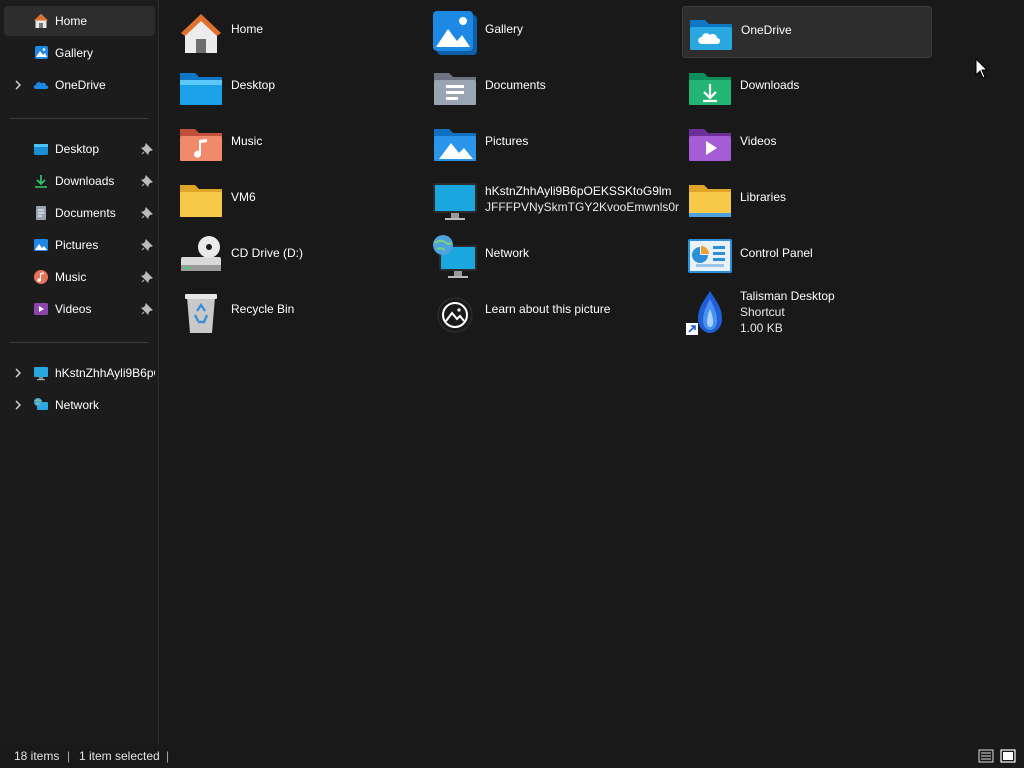  What do you see at coordinates (201, 145) in the screenshot?
I see `music-folder-icon` at bounding box center [201, 145].